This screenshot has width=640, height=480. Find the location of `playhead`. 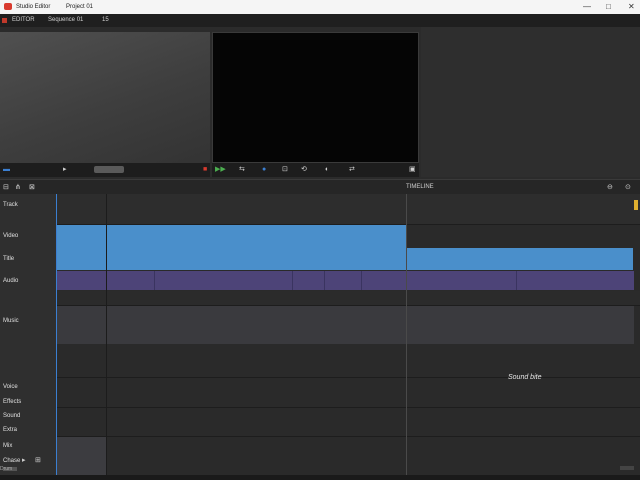

playhead is located at coordinates (56, 334).